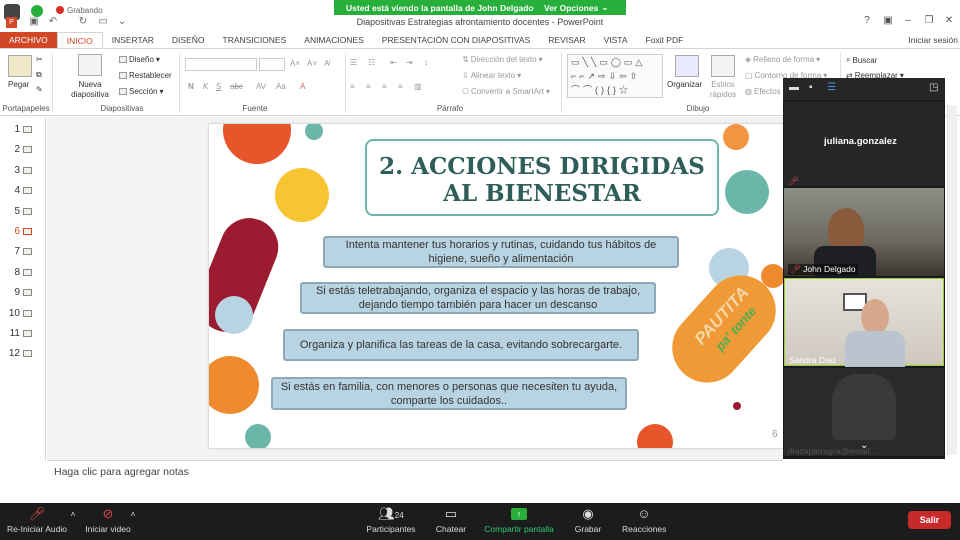  I want to click on close-icon: ✕, so click(949, 22).